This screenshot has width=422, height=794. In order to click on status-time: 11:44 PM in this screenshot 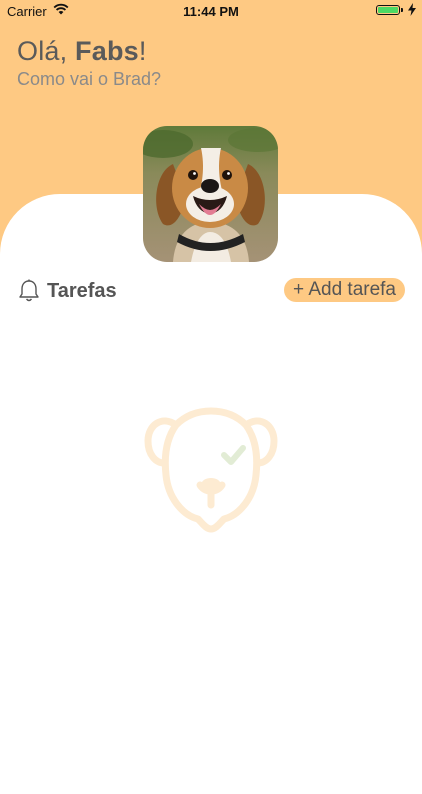, I will do `click(211, 11)`.